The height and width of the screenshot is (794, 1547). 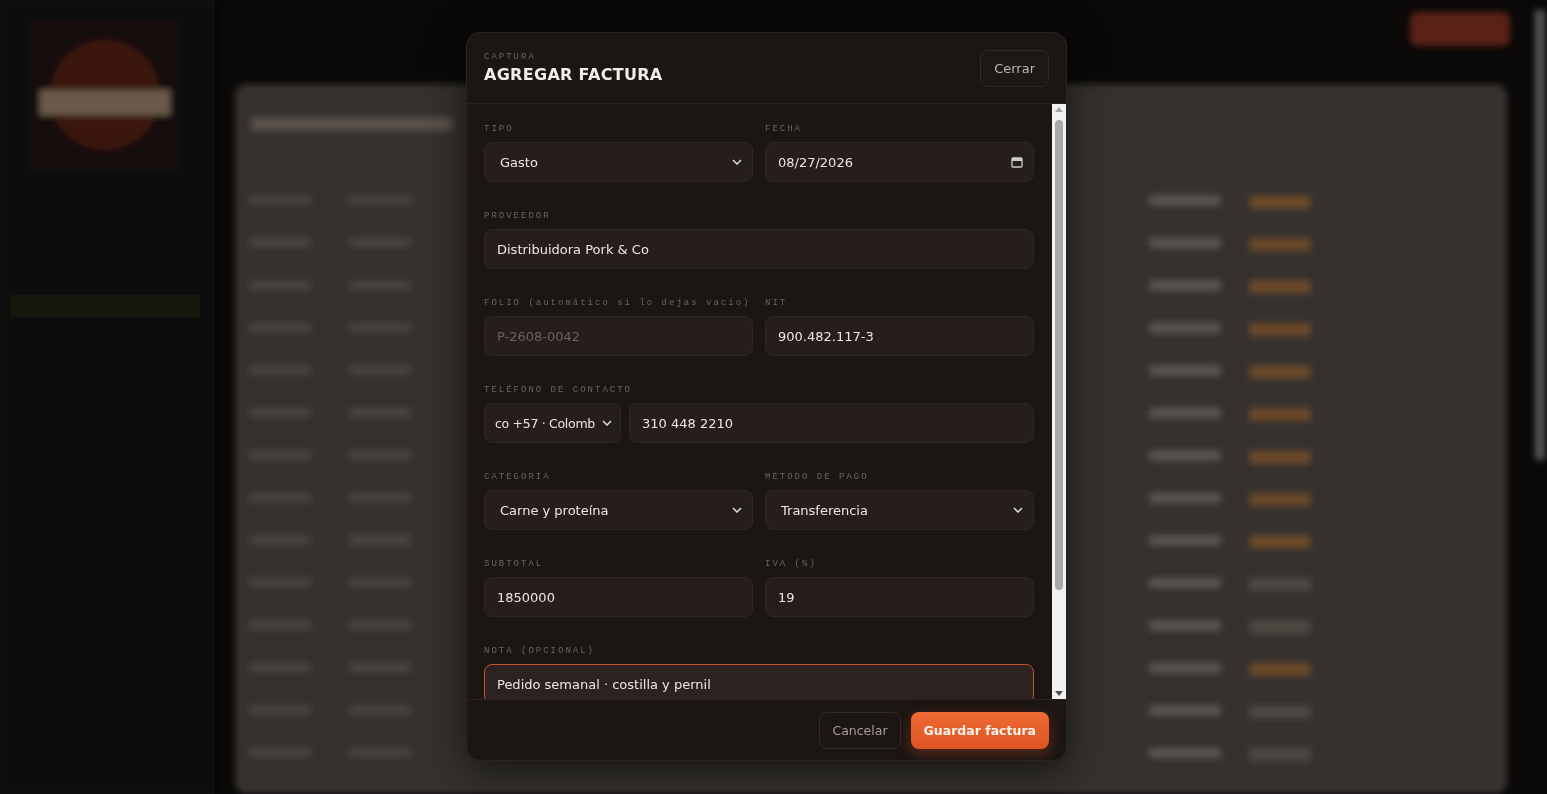 What do you see at coordinates (618, 597) in the screenshot?
I see `input-field: 1850000` at bounding box center [618, 597].